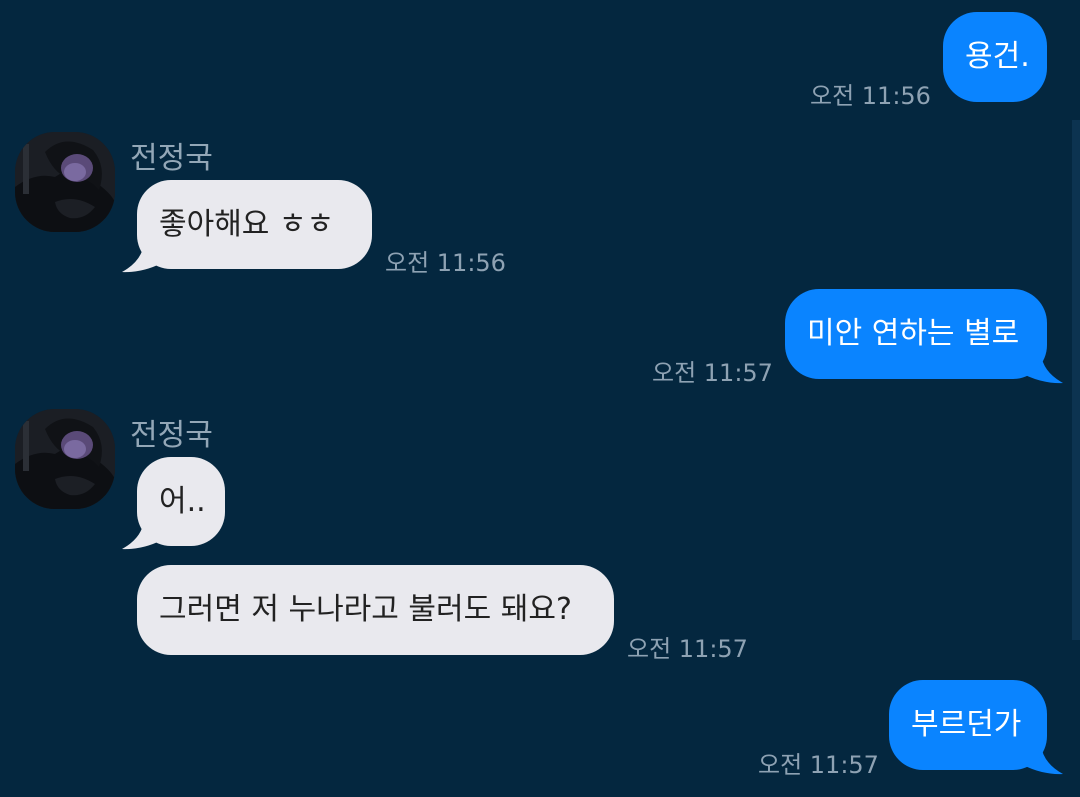 The width and height of the screenshot is (1080, 797). I want to click on sent-message-bubble: 용건., so click(995, 57).